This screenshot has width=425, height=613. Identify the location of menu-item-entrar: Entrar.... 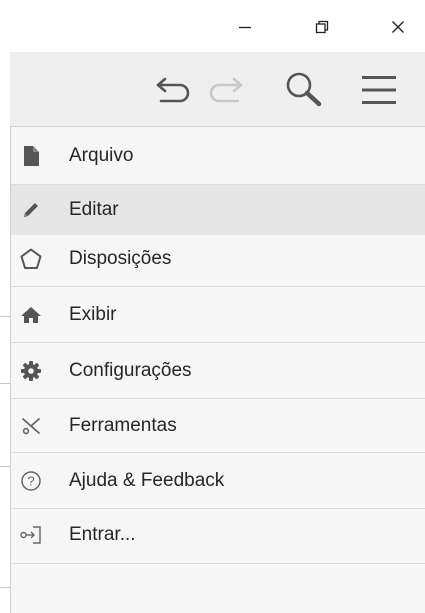
(218, 535).